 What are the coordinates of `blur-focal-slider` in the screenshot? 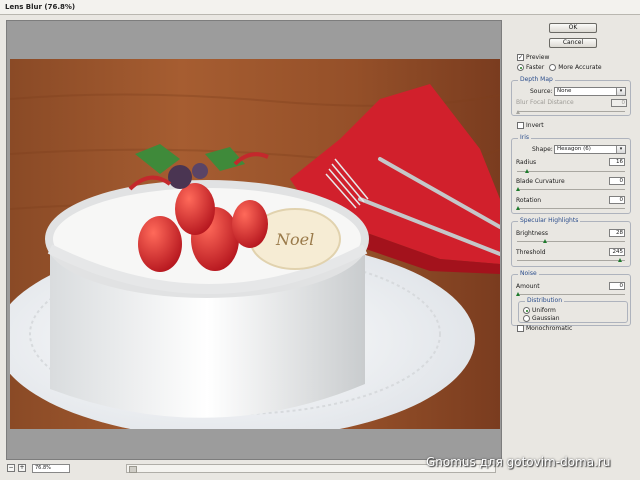 It's located at (571, 111).